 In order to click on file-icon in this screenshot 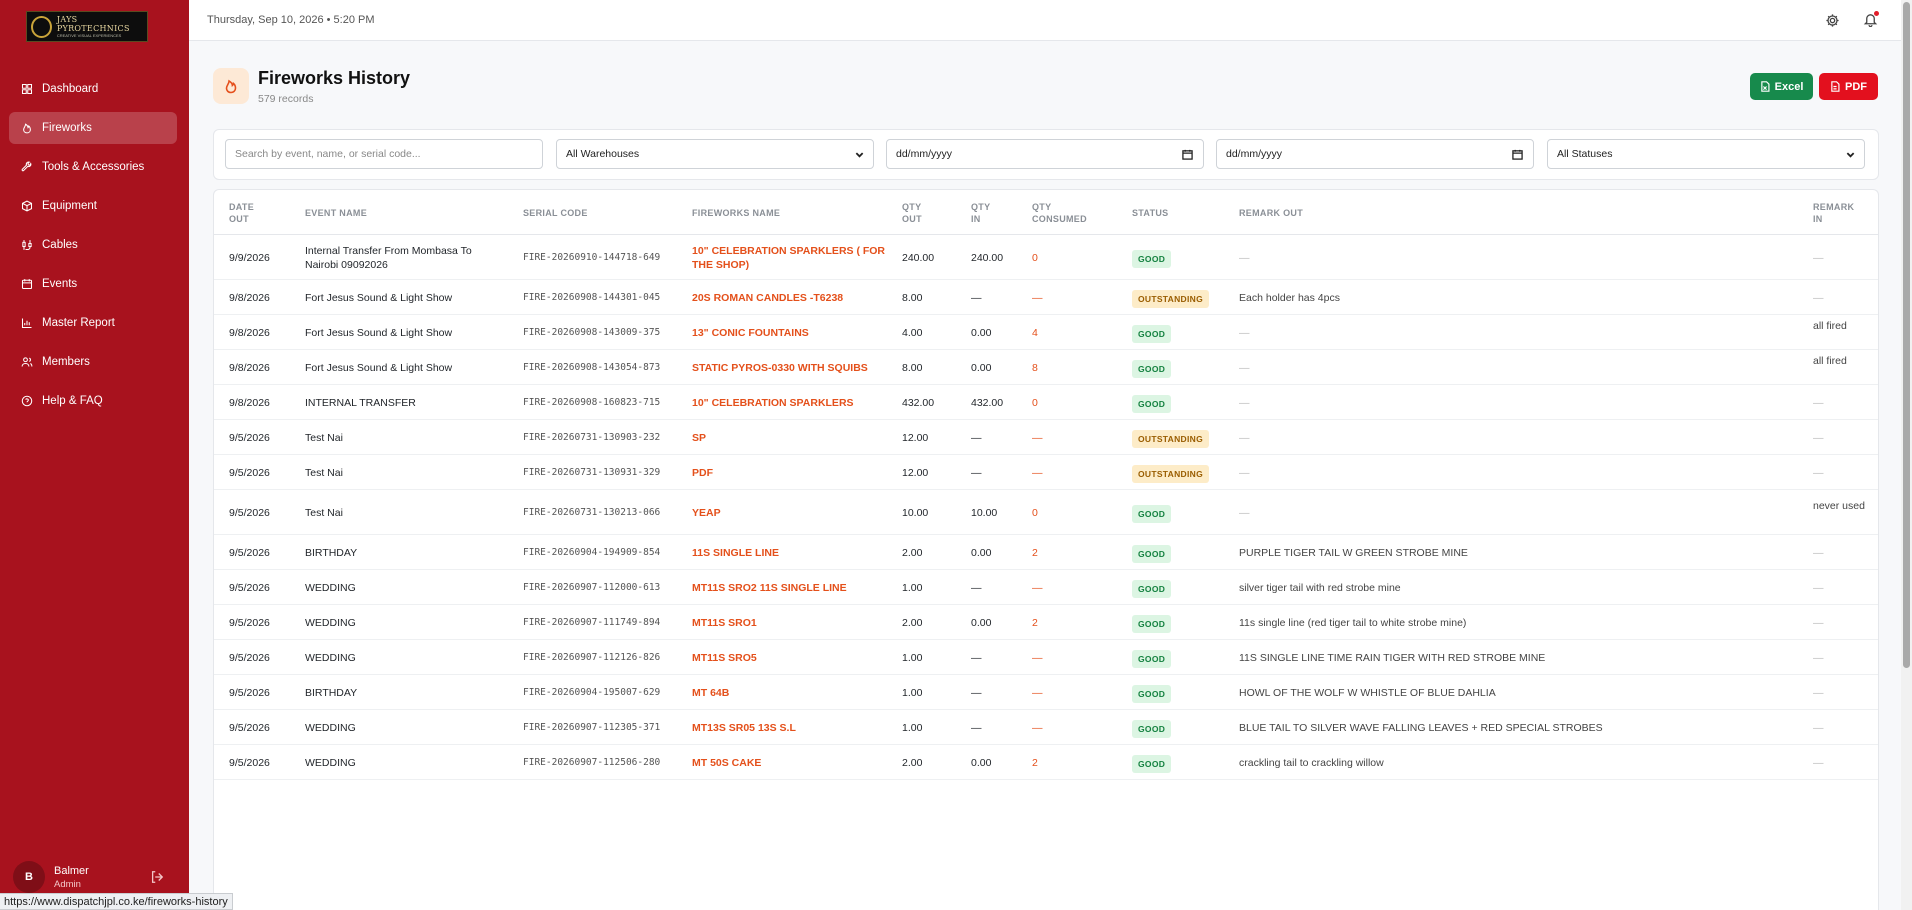, I will do `click(1835, 86)`.